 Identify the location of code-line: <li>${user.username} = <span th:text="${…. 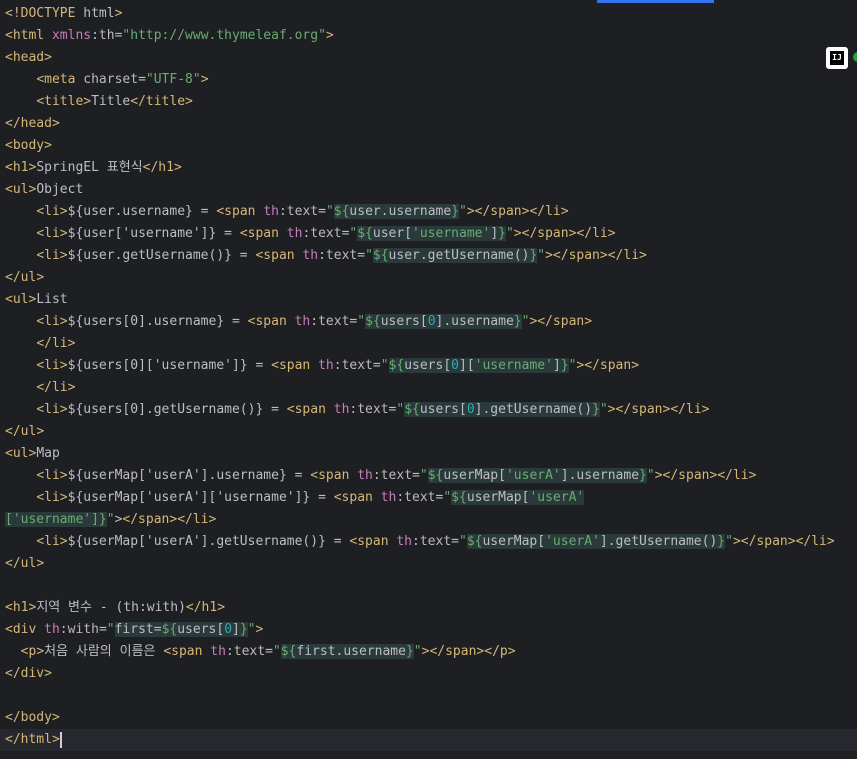
(428, 212).